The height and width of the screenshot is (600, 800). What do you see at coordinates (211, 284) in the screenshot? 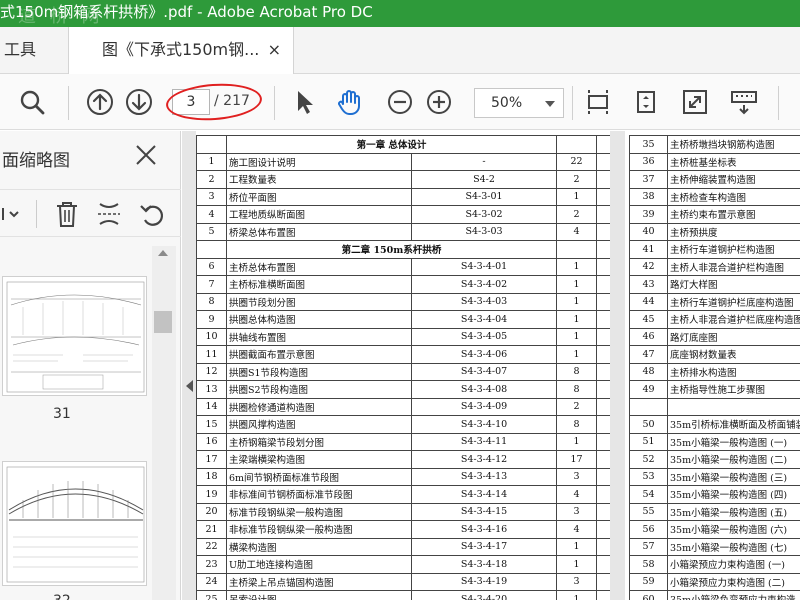
I see `table-cell: 7` at bounding box center [211, 284].